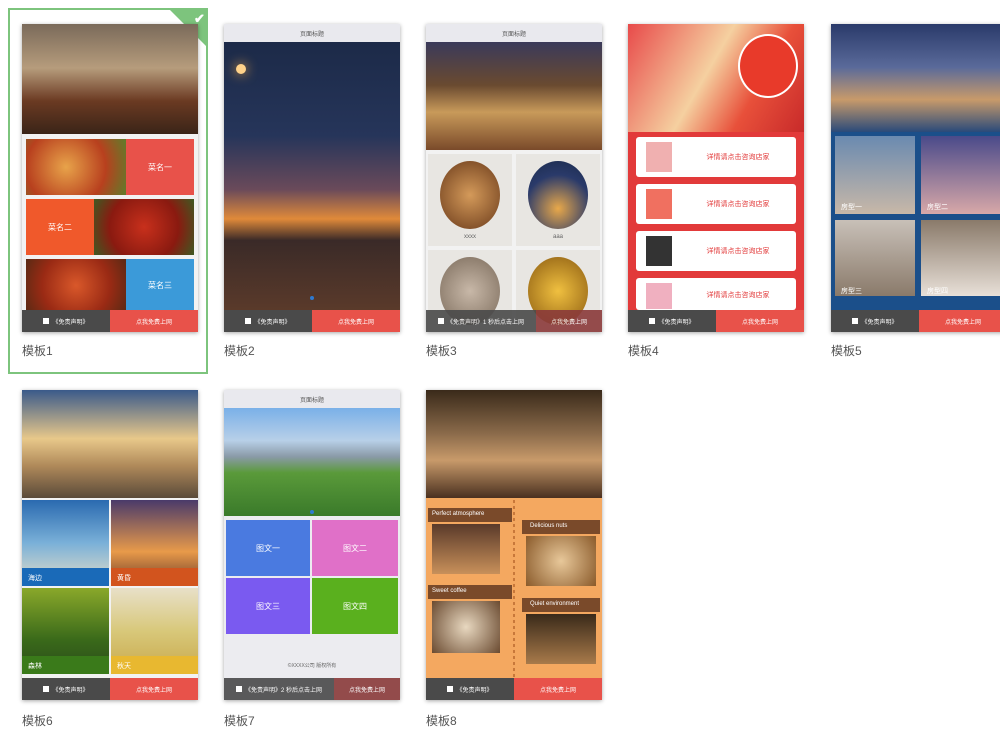  I want to click on hotel-room-photo, so click(514, 96).